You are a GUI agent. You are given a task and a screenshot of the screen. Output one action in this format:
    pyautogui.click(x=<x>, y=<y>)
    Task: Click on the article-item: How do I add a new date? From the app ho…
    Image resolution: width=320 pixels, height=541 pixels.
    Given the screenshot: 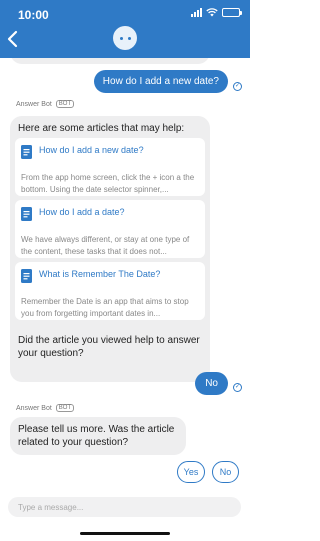 What is the action you would take?
    pyautogui.click(x=110, y=167)
    